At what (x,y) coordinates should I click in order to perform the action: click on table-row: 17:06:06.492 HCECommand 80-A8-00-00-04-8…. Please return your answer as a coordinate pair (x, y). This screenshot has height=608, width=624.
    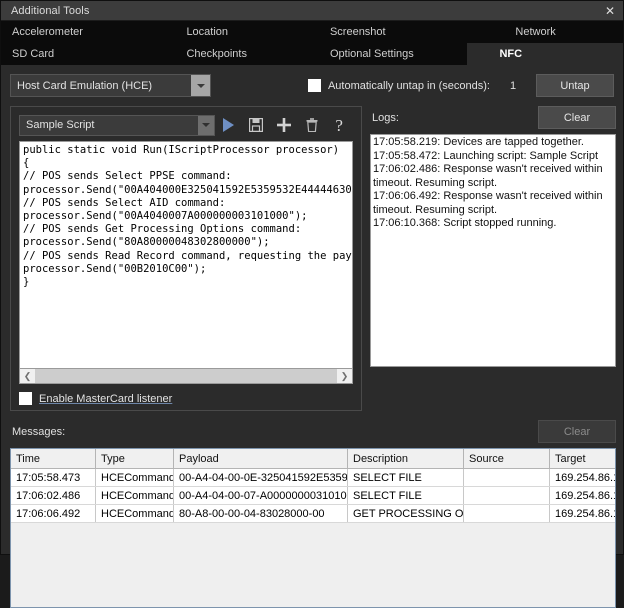
    Looking at the image, I should click on (313, 513).